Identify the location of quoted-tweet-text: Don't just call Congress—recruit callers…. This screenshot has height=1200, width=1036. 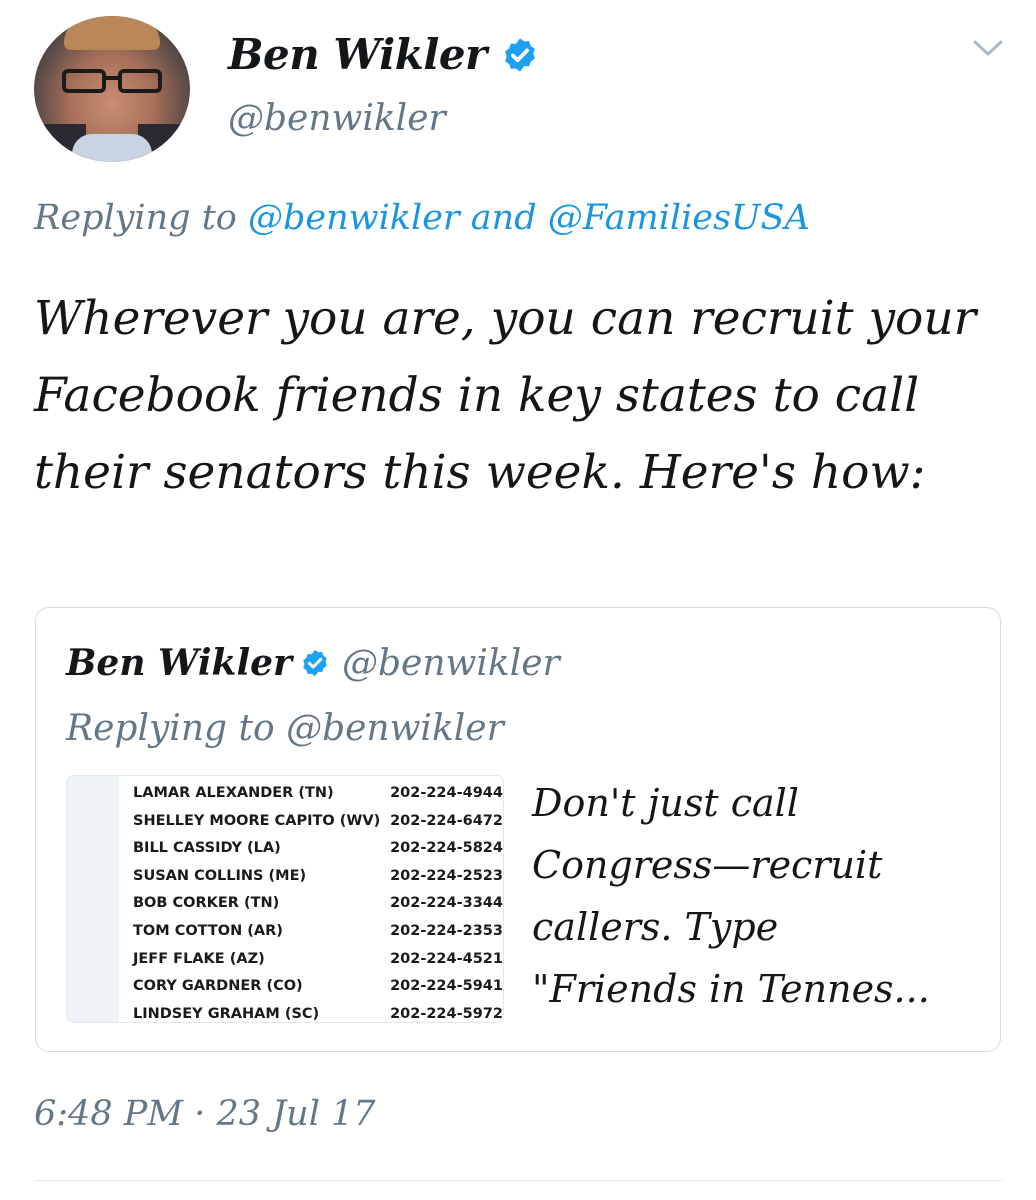
(762, 896).